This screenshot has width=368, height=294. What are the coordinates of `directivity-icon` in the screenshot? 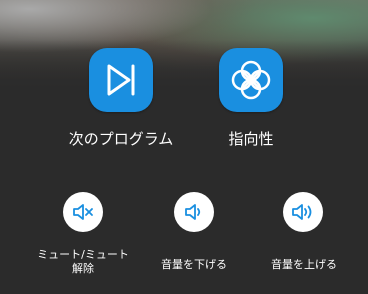 It's located at (251, 80).